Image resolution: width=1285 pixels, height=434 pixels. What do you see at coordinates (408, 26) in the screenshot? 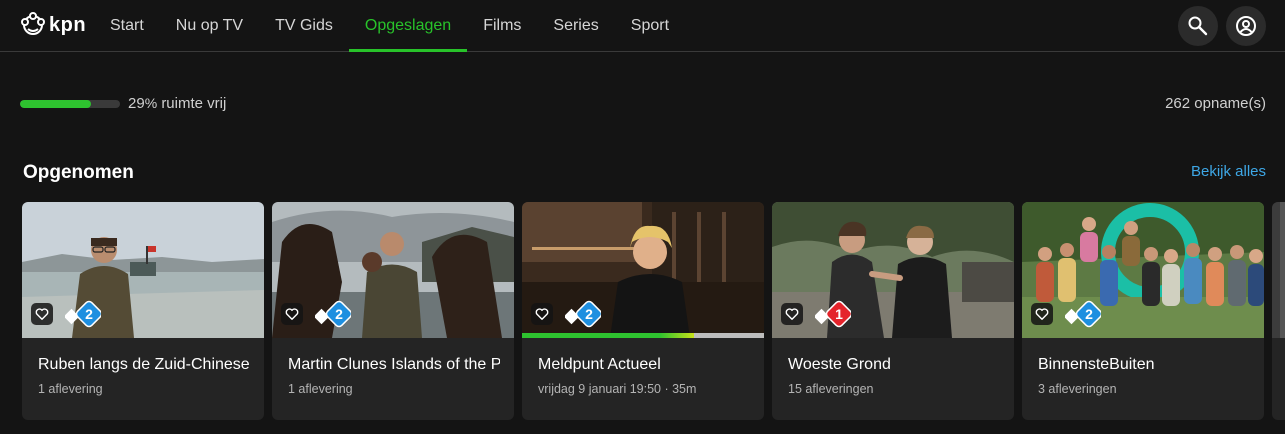
I see `nav-item-opgeslagen: Opgeslagen` at bounding box center [408, 26].